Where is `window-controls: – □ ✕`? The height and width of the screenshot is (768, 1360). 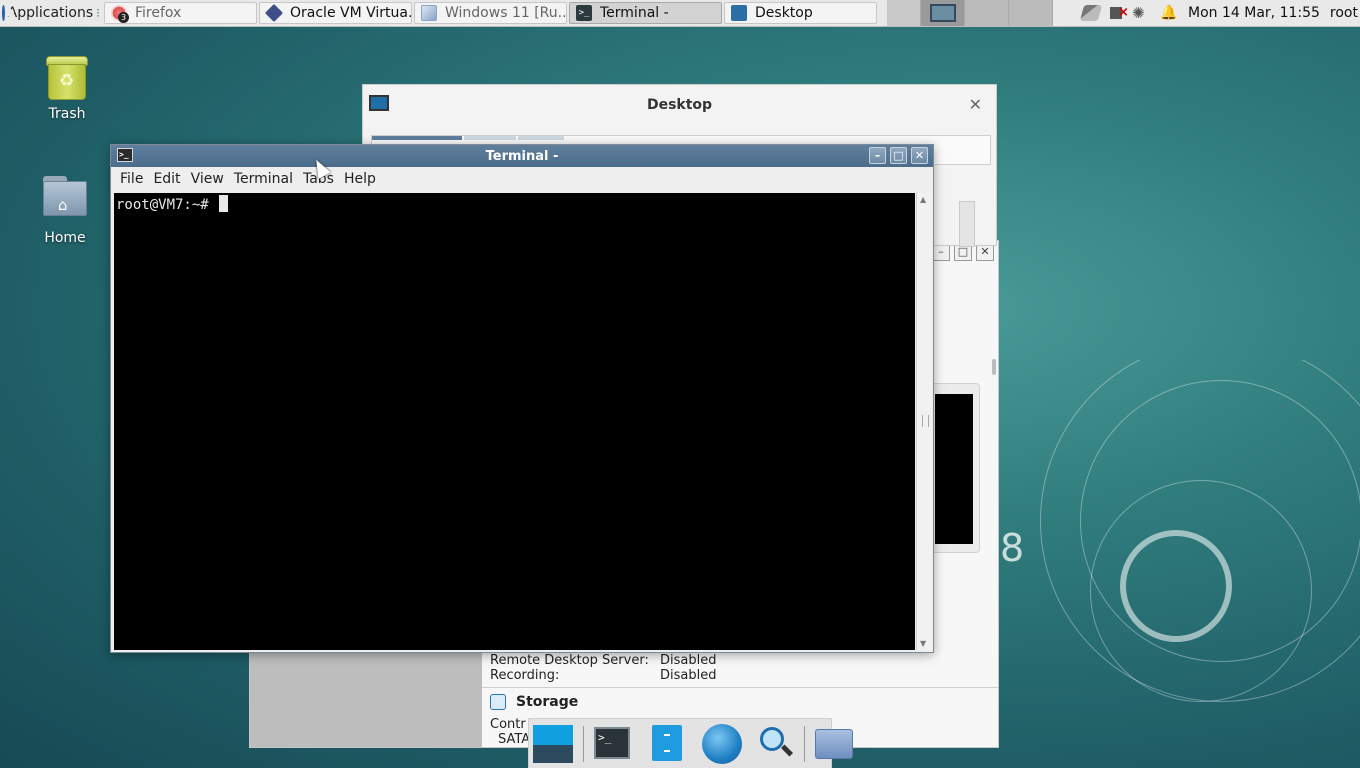
window-controls: – □ ✕ is located at coordinates (898, 155).